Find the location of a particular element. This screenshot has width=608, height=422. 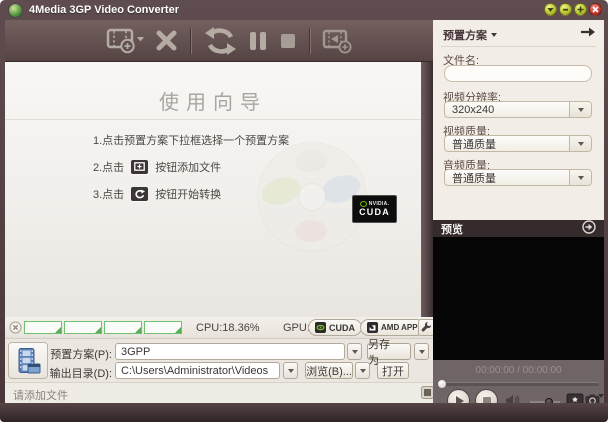

video-quality-combo: 普通质量 is located at coordinates (518, 143).